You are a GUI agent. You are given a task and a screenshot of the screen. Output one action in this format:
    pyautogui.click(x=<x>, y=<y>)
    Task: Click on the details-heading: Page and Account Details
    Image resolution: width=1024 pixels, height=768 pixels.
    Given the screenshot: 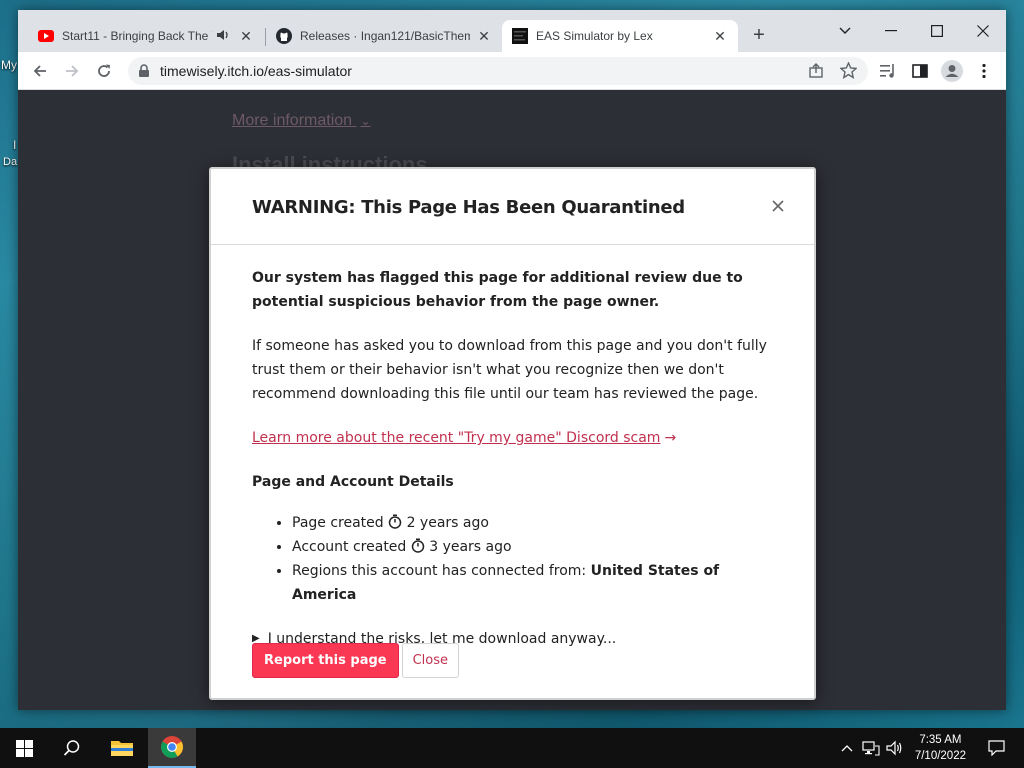 What is the action you would take?
    pyautogui.click(x=353, y=482)
    